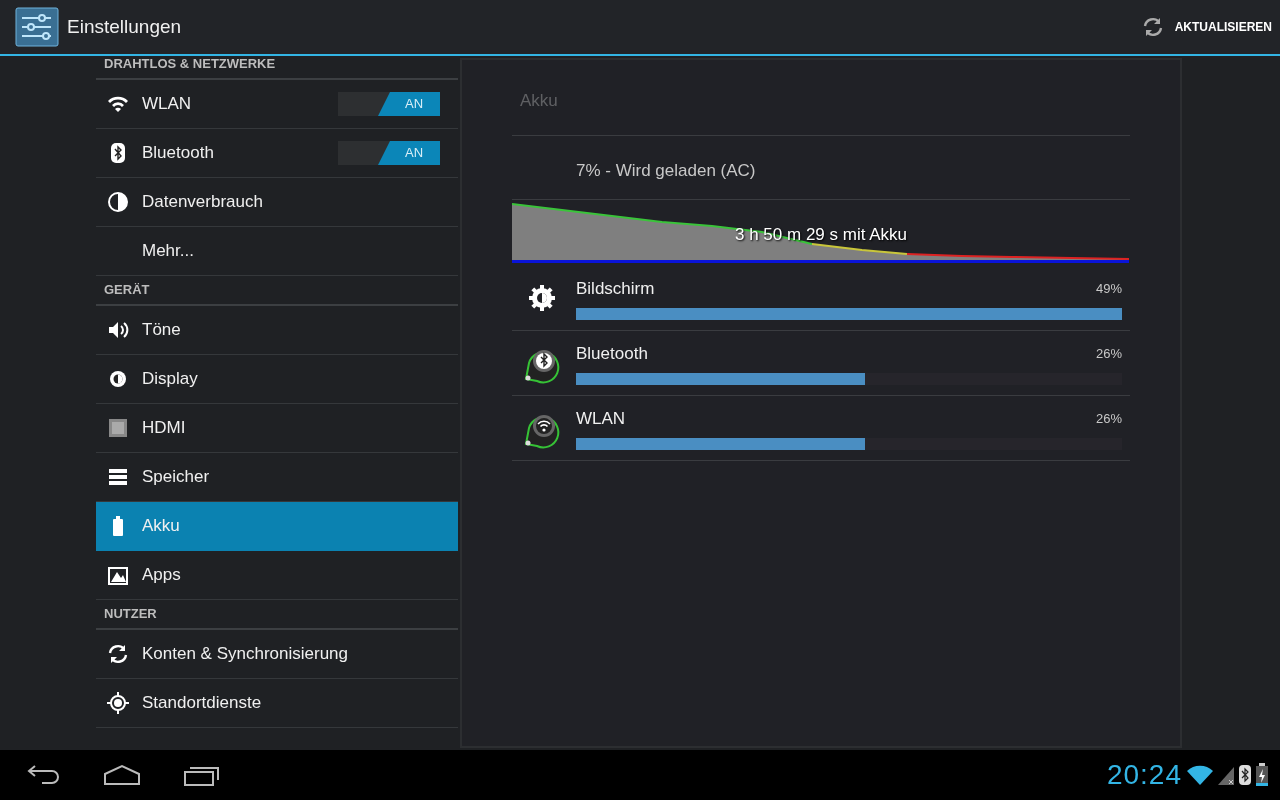 The height and width of the screenshot is (800, 1280). Describe the element at coordinates (1200, 775) in the screenshot. I see `wifi-signal-icon` at that location.